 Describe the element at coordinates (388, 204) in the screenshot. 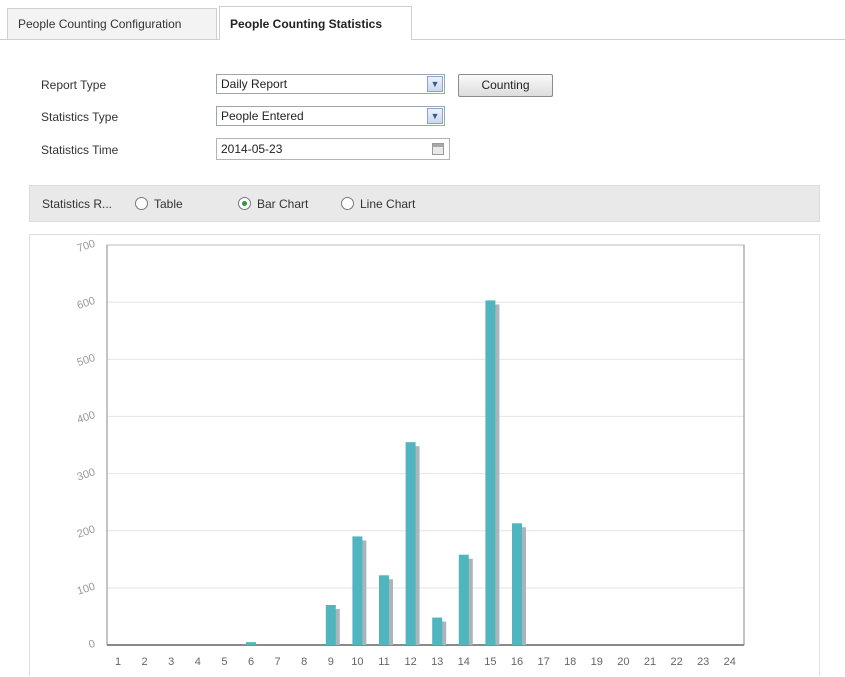

I see `radio-line-chart-label: Line Chart` at that location.